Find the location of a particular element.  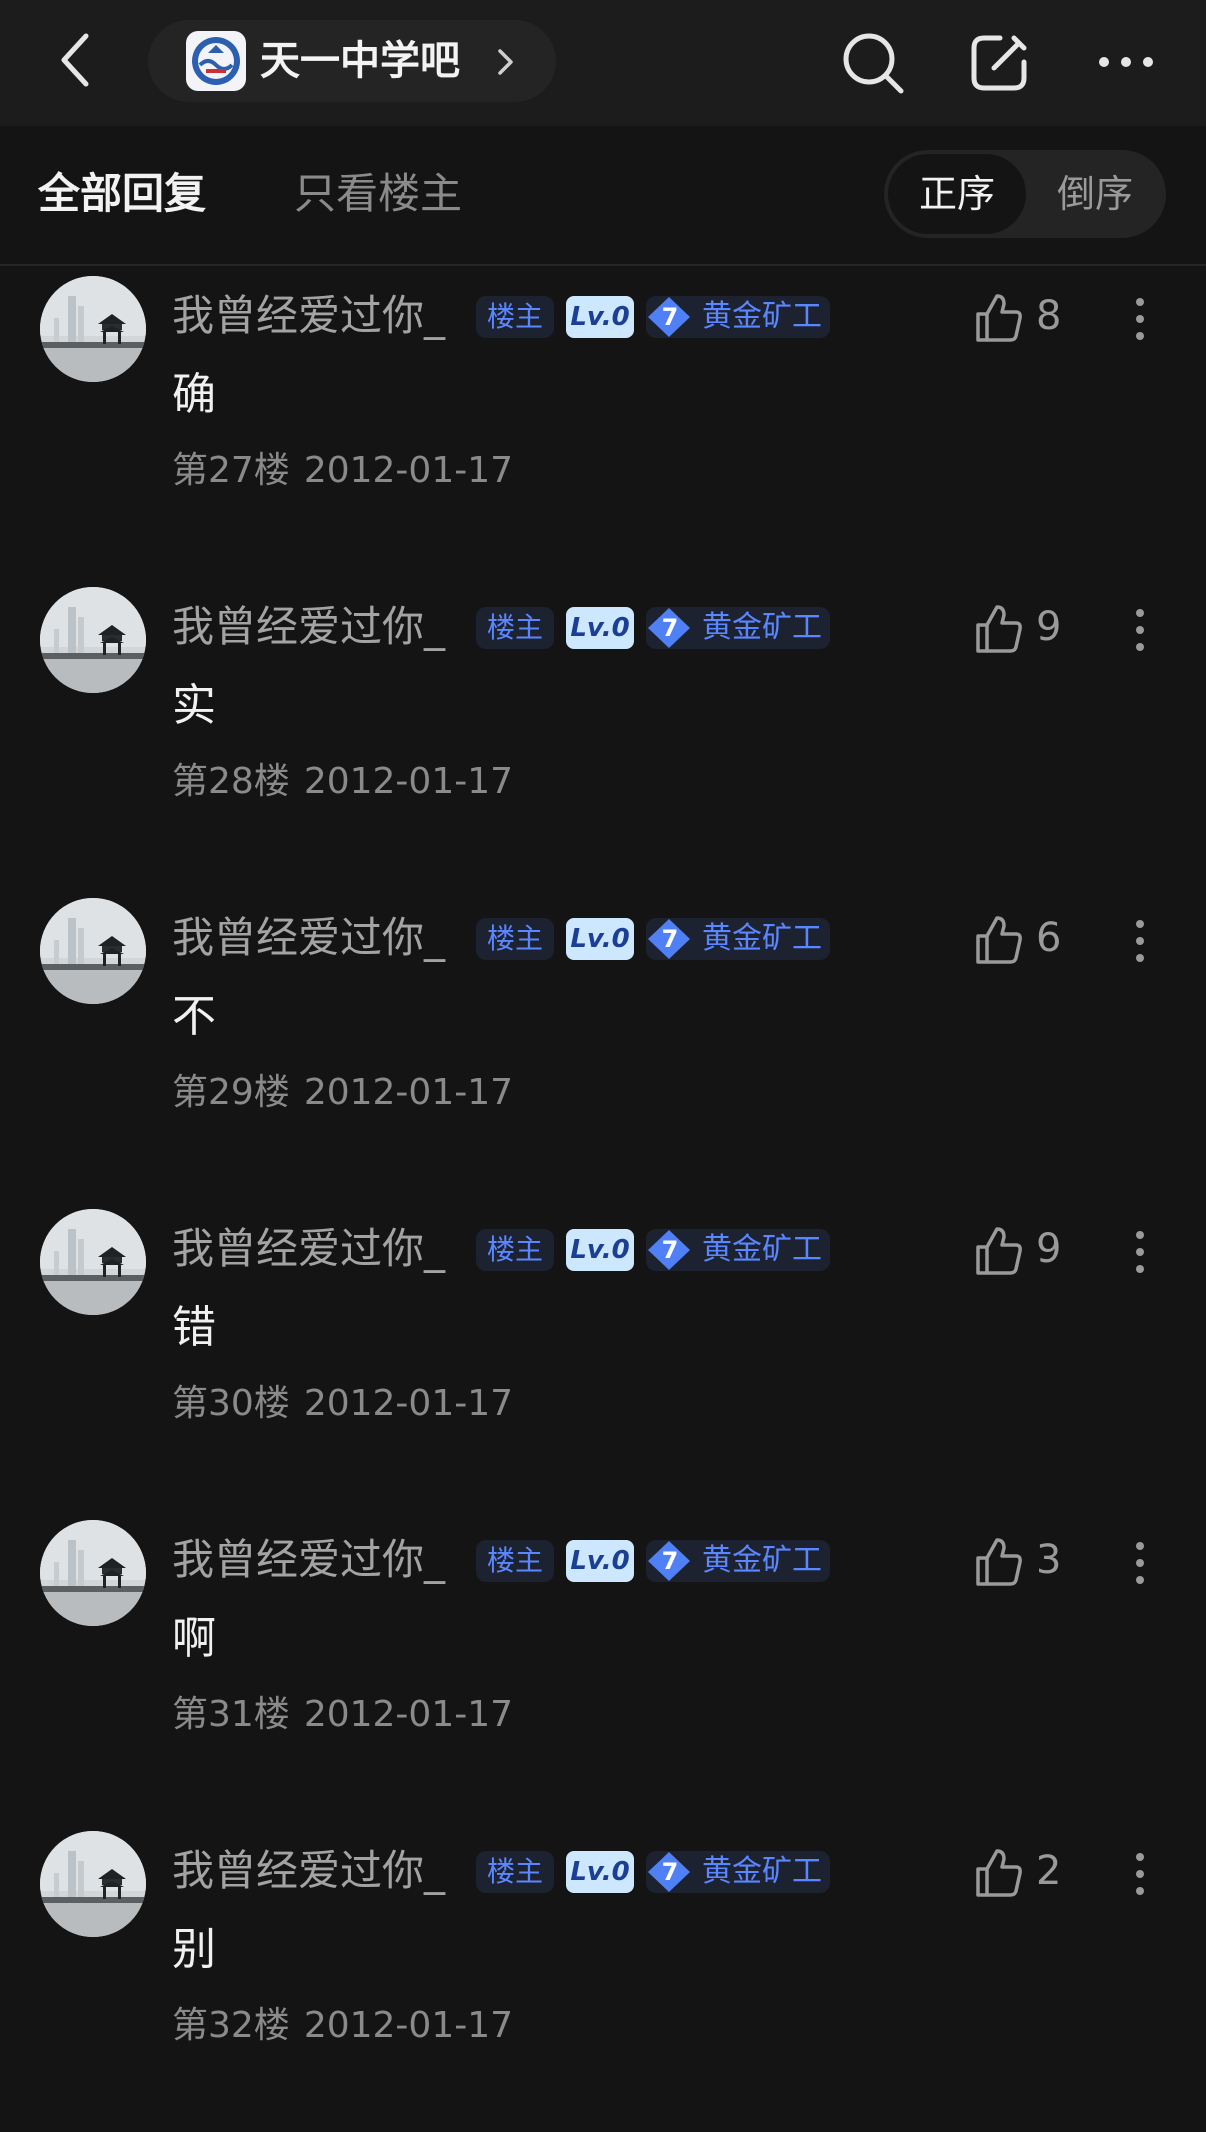

forum-name: 天一中学吧 is located at coordinates (360, 61).